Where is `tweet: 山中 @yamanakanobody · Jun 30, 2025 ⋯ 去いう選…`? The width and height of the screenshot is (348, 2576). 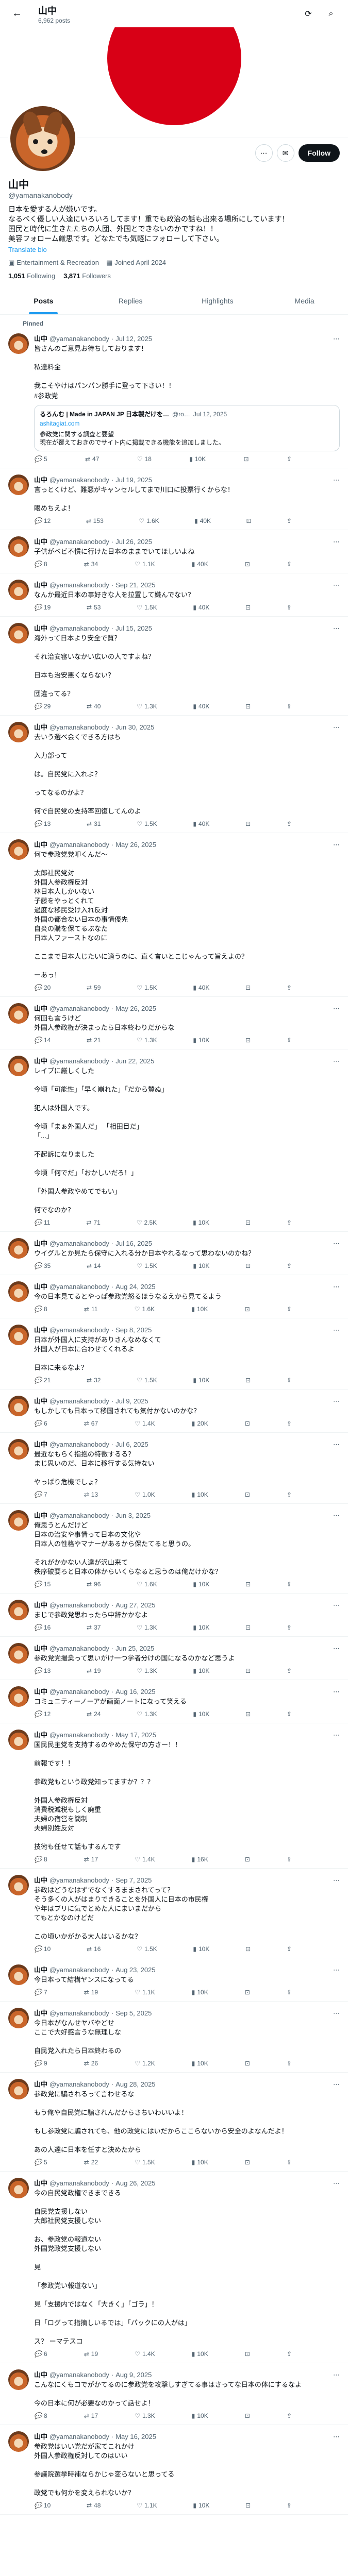 tweet: 山中 @yamanakanobody · Jun 30, 2025 ⋯ 去いう選… is located at coordinates (174, 774).